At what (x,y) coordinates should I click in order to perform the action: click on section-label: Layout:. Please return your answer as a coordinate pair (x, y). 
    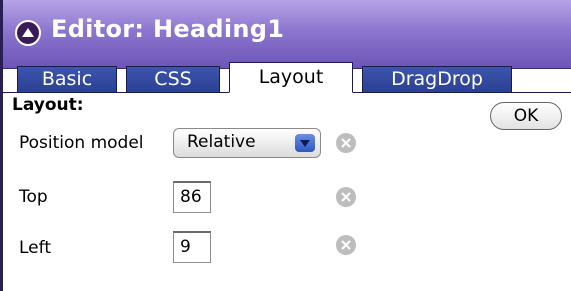
    Looking at the image, I should click on (48, 105).